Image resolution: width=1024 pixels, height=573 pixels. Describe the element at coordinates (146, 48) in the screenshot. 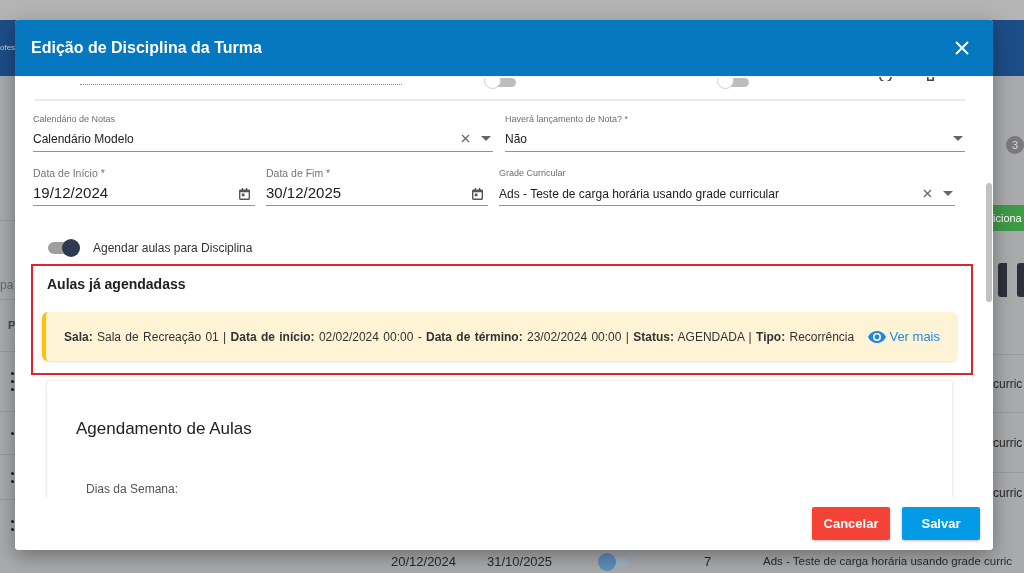

I see `dialog-title: Edição de Disciplina da Turma` at that location.